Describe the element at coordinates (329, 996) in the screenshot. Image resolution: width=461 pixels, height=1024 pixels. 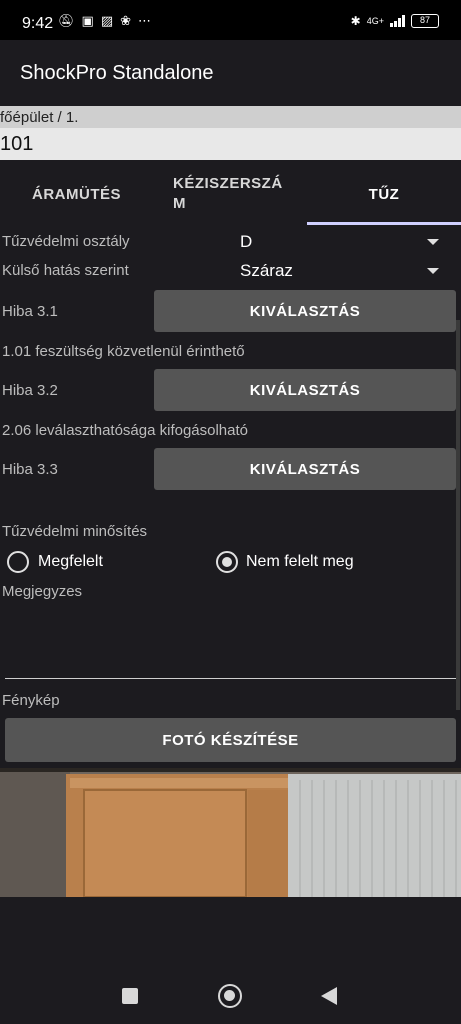
I see `back-icon` at that location.